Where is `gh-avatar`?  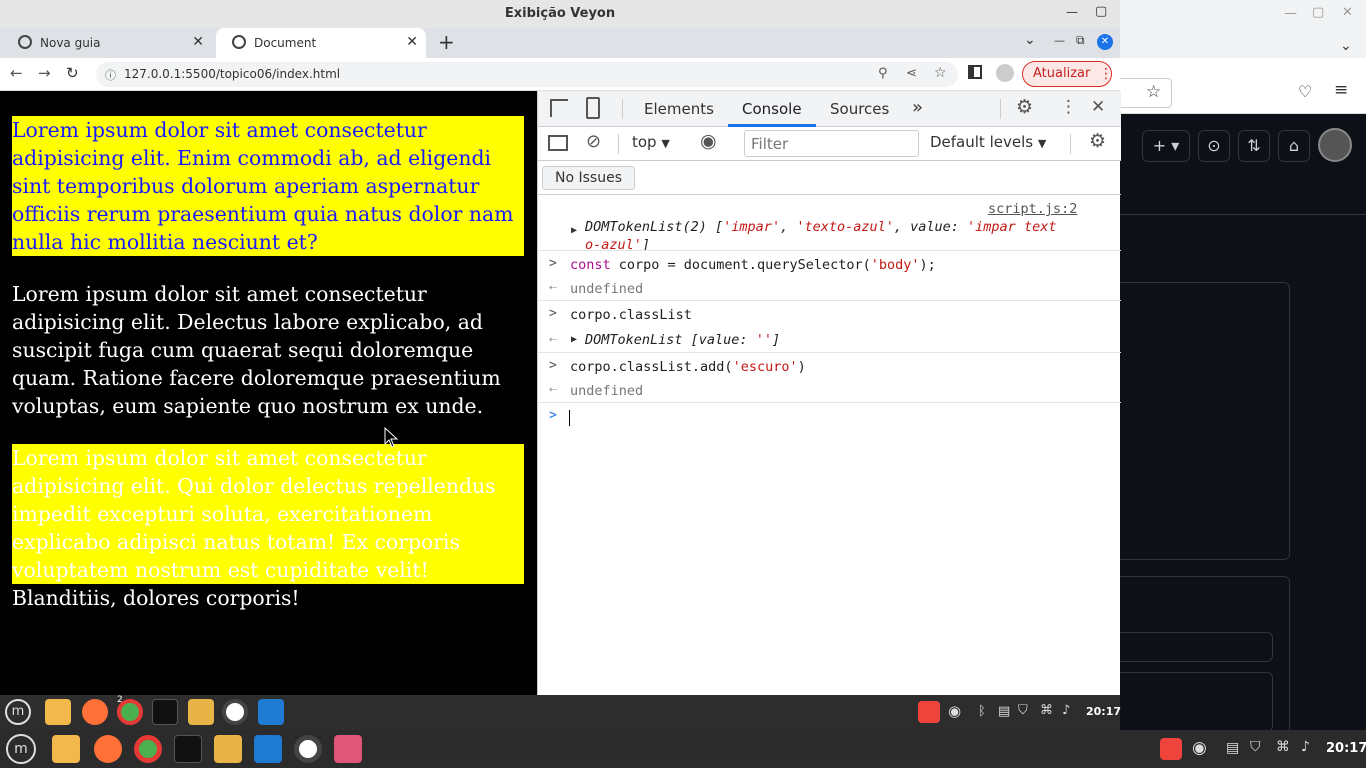
gh-avatar is located at coordinates (1335, 145).